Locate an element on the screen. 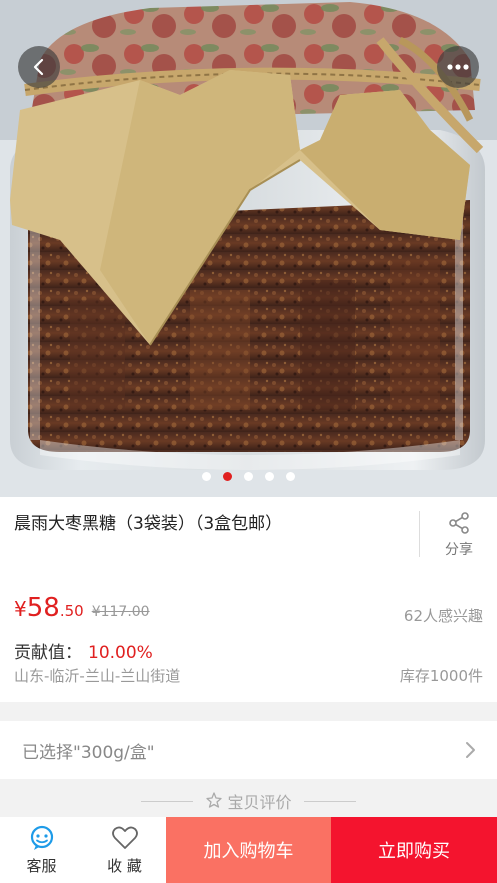 This screenshot has width=497, height=883. price: ¥ 58 .50 ¥117.00 is located at coordinates (82, 608).